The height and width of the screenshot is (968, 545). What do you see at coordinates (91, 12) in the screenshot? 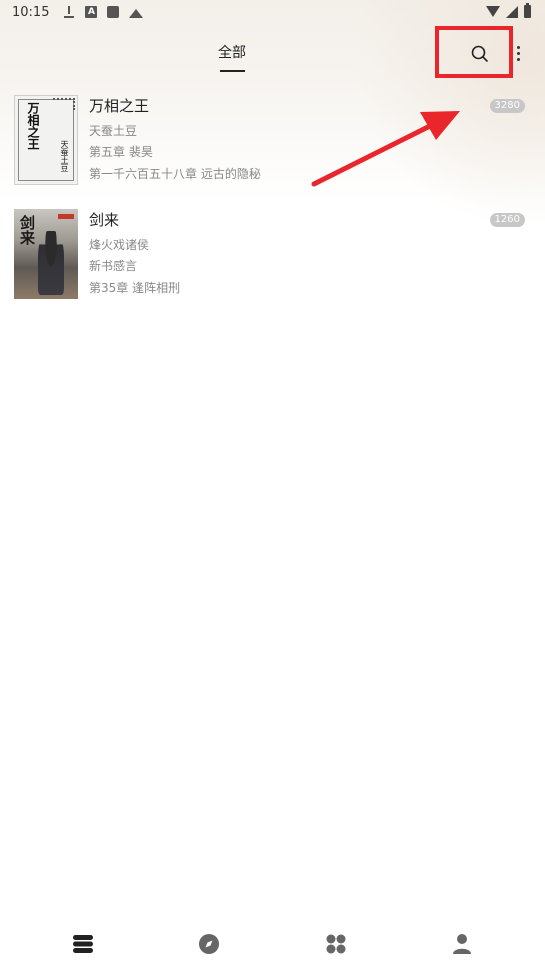
I see `a-icon: A` at bounding box center [91, 12].